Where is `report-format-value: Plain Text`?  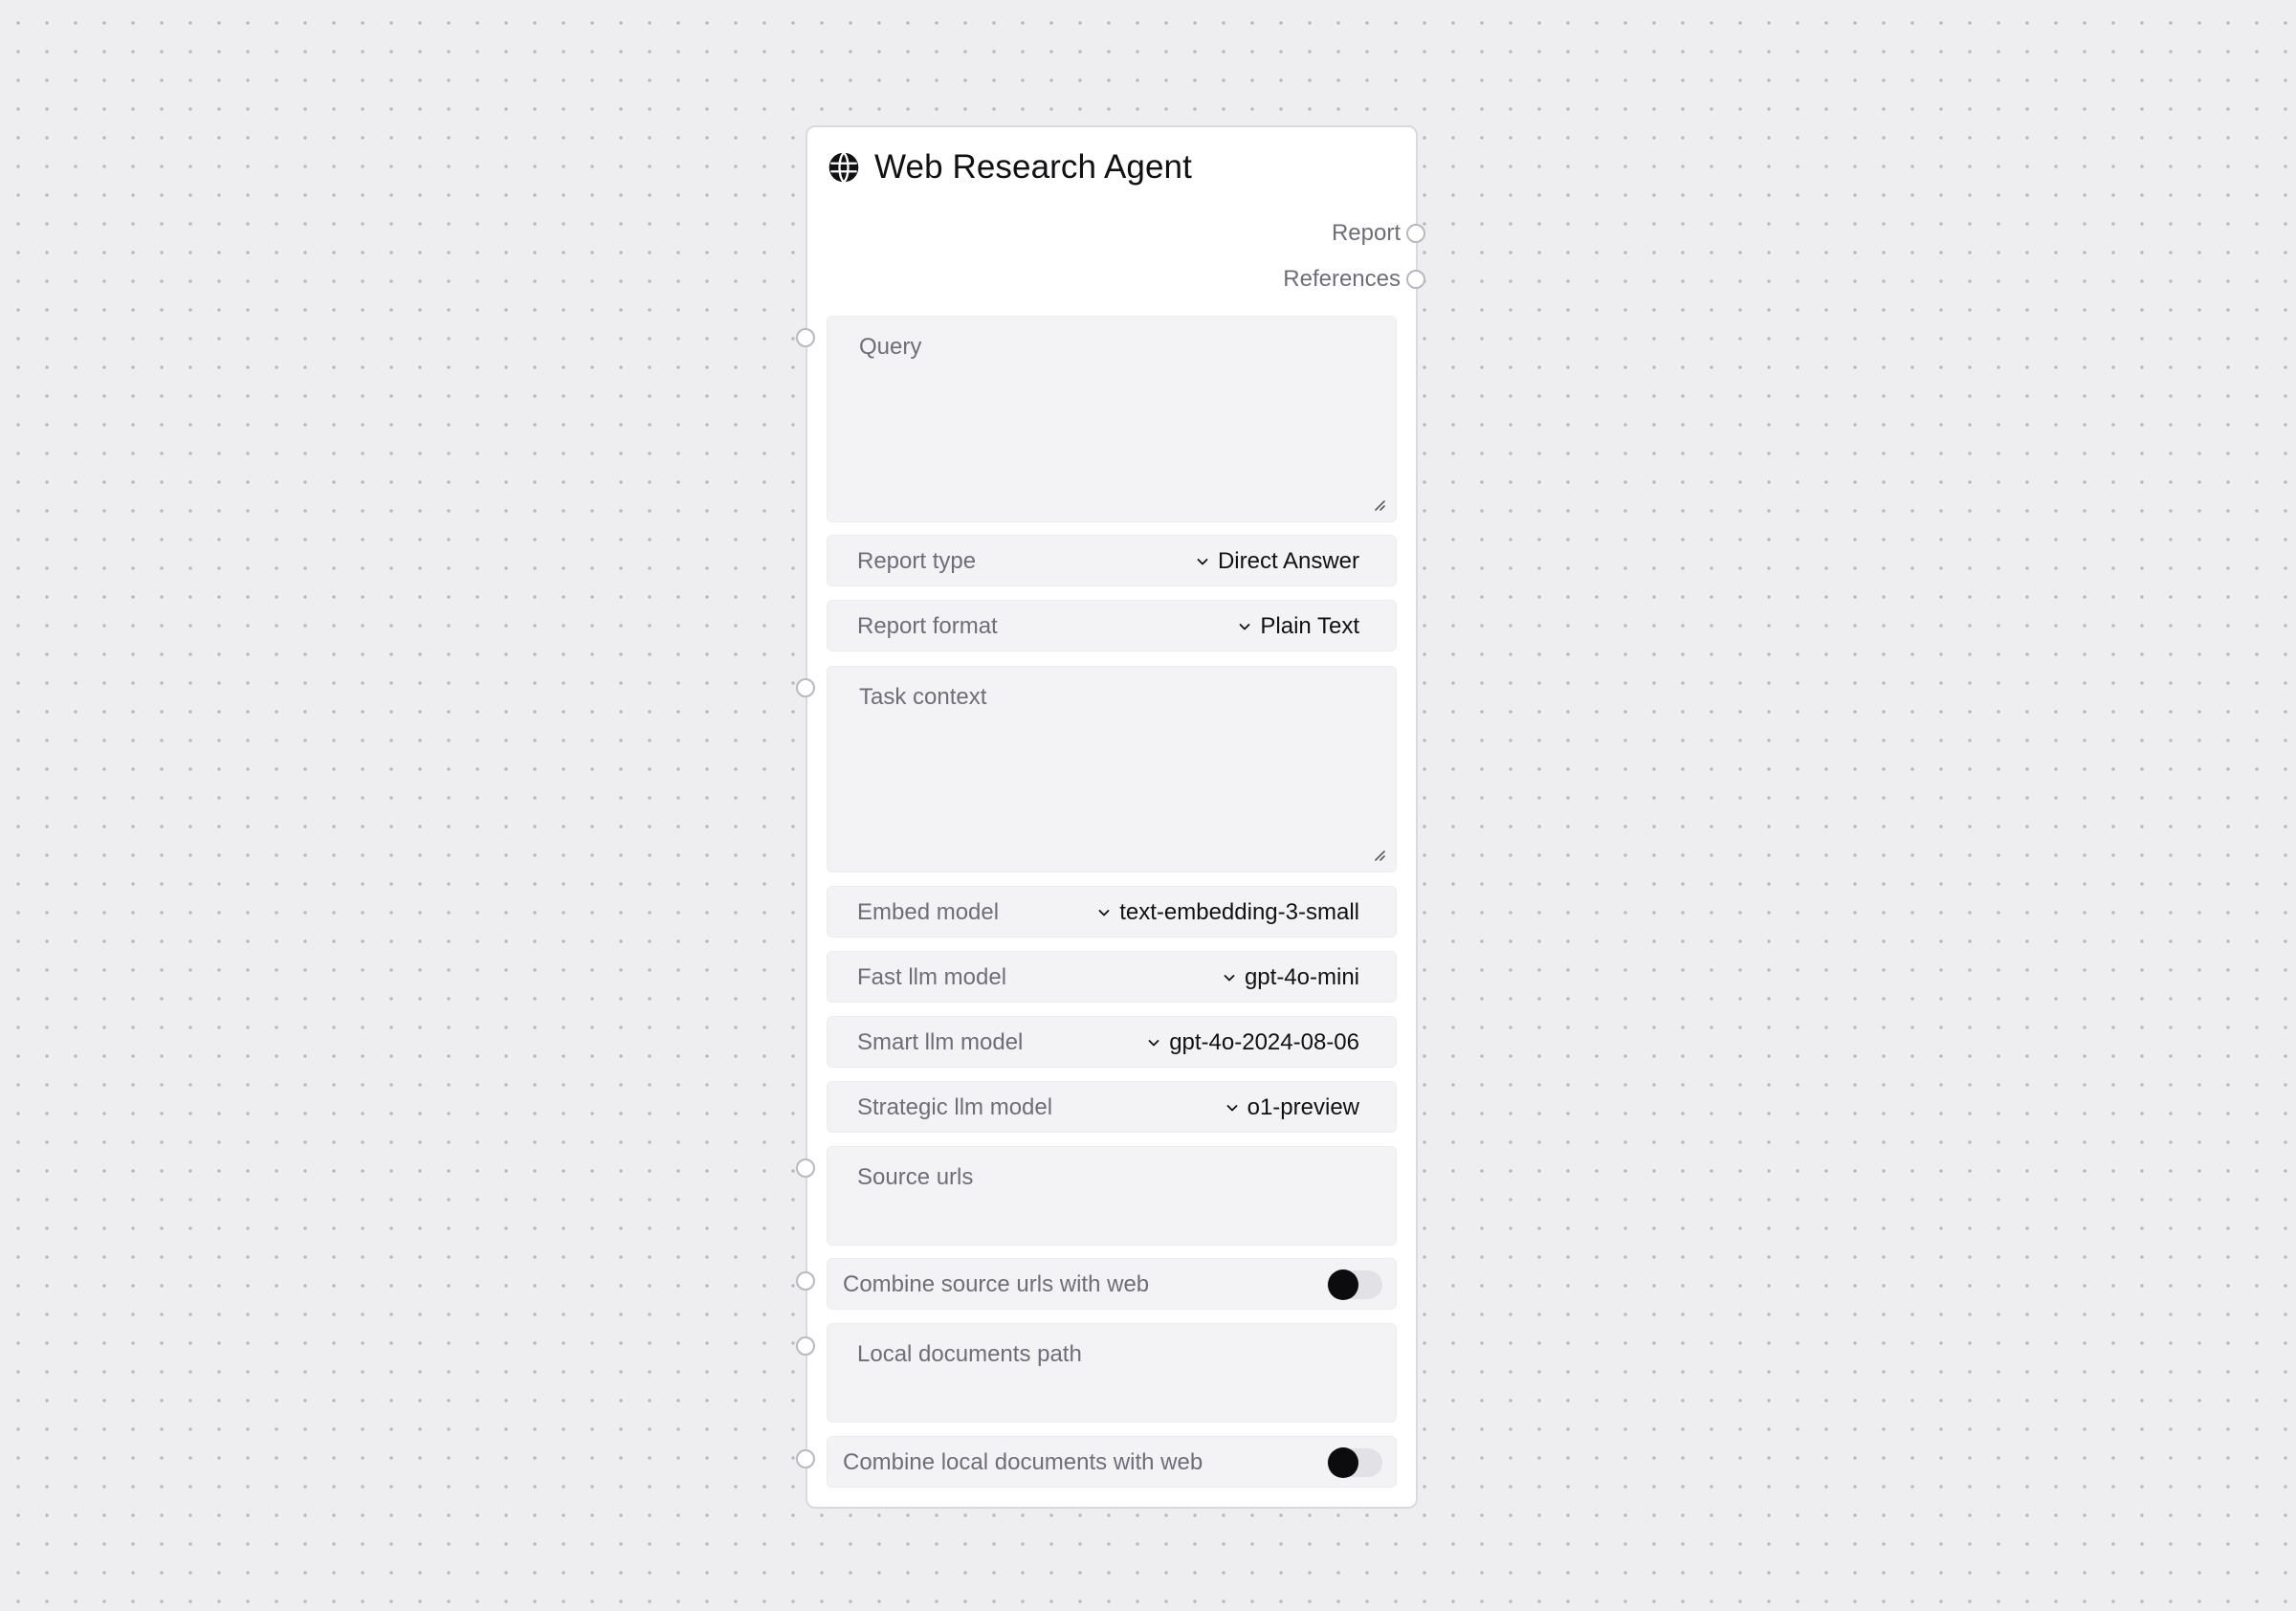
report-format-value: Plain Text is located at coordinates (1309, 626).